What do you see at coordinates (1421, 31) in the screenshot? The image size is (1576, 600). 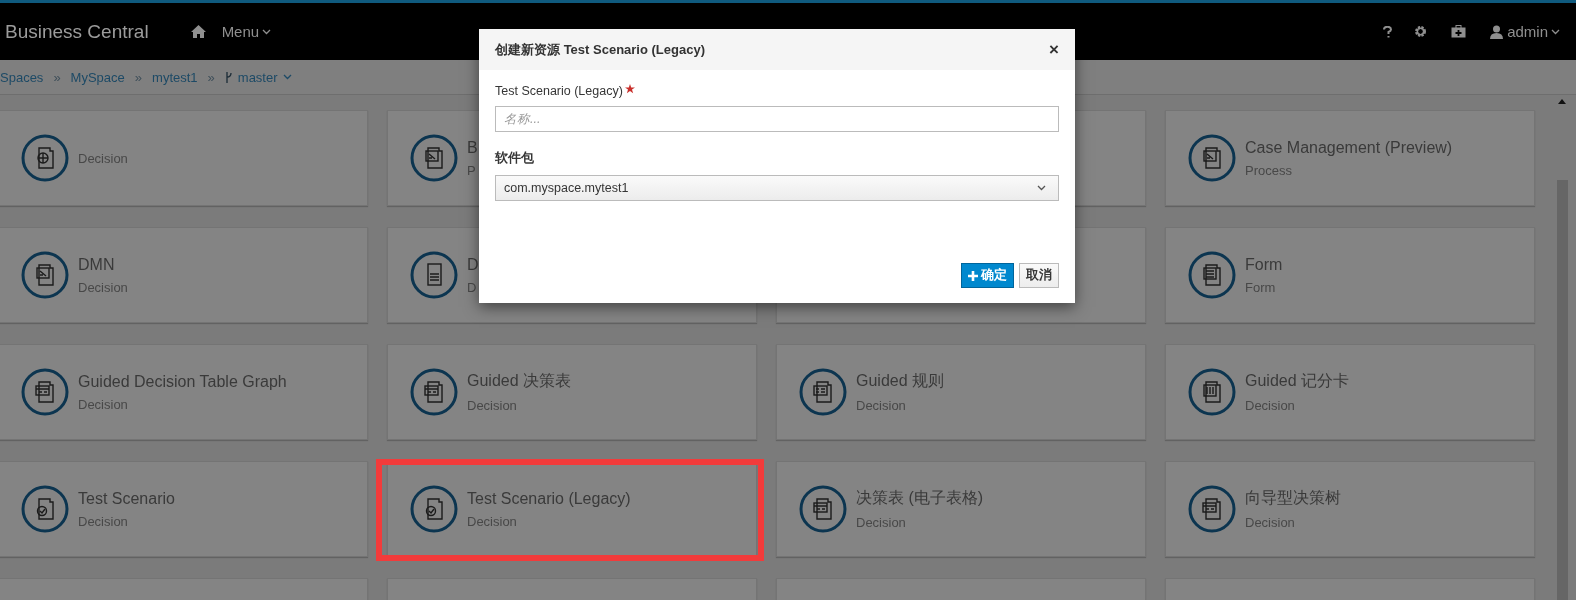 I see `settings-icon` at bounding box center [1421, 31].